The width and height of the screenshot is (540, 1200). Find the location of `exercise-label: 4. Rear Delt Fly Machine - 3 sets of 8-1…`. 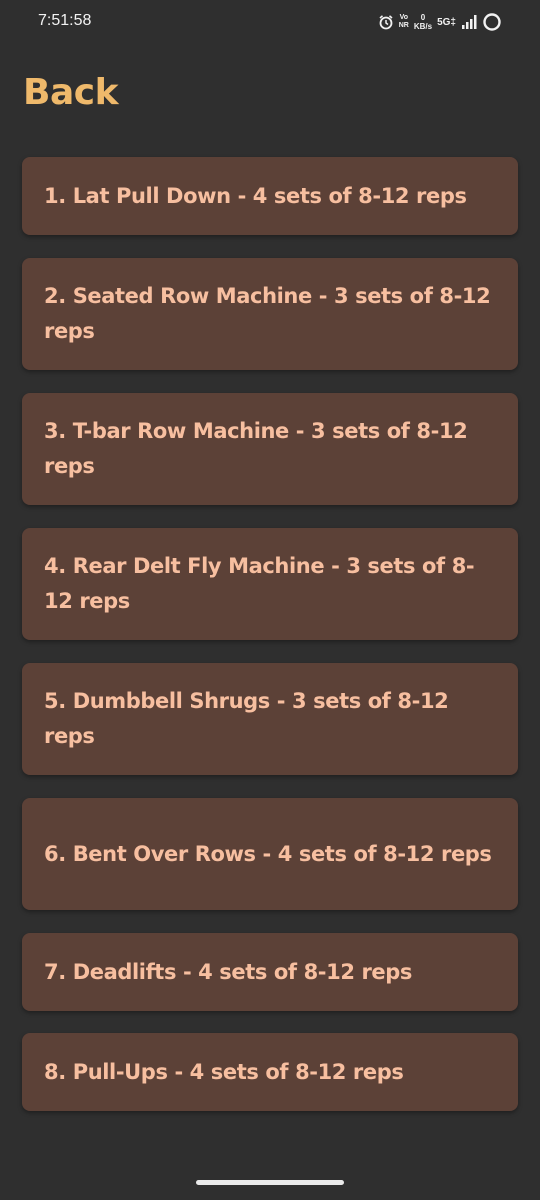

exercise-label: 4. Rear Delt Fly Machine - 3 sets of 8-1… is located at coordinates (259, 583).